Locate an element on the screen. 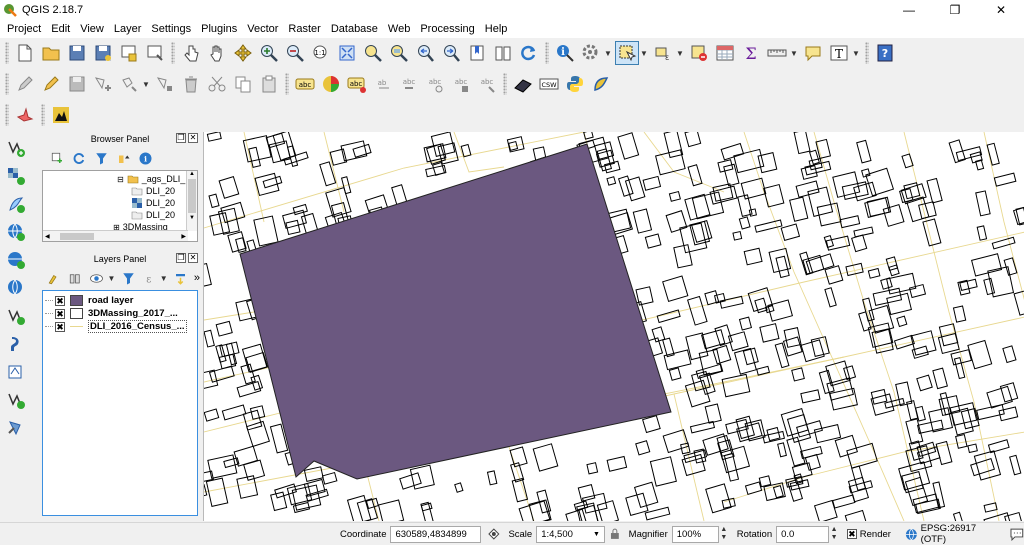 The width and height of the screenshot is (1024, 545). zoom-to-layer-icon is located at coordinates (399, 53).